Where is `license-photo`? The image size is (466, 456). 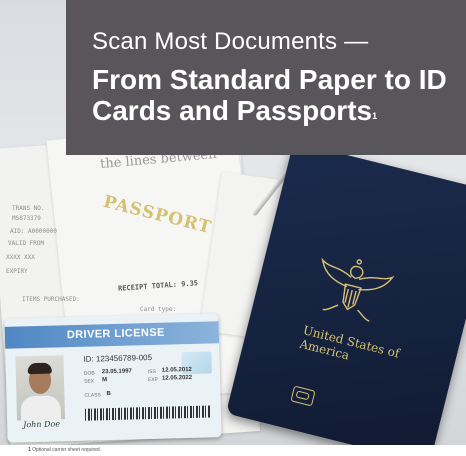 license-photo is located at coordinates (40, 388).